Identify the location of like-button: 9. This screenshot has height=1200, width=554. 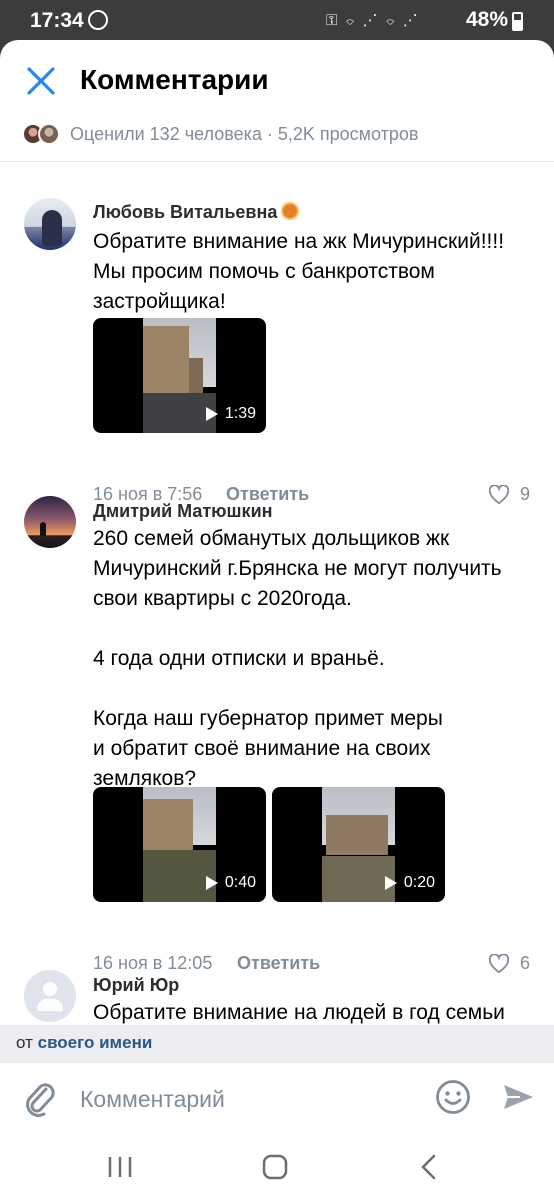
(509, 494).